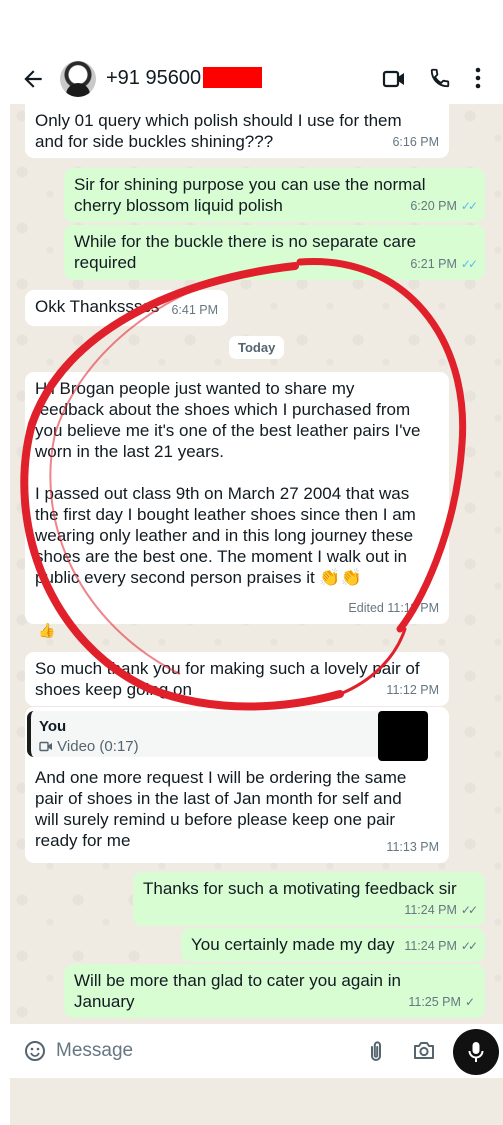  I want to click on message-time: 11:25 PM ✓, so click(441, 1002).